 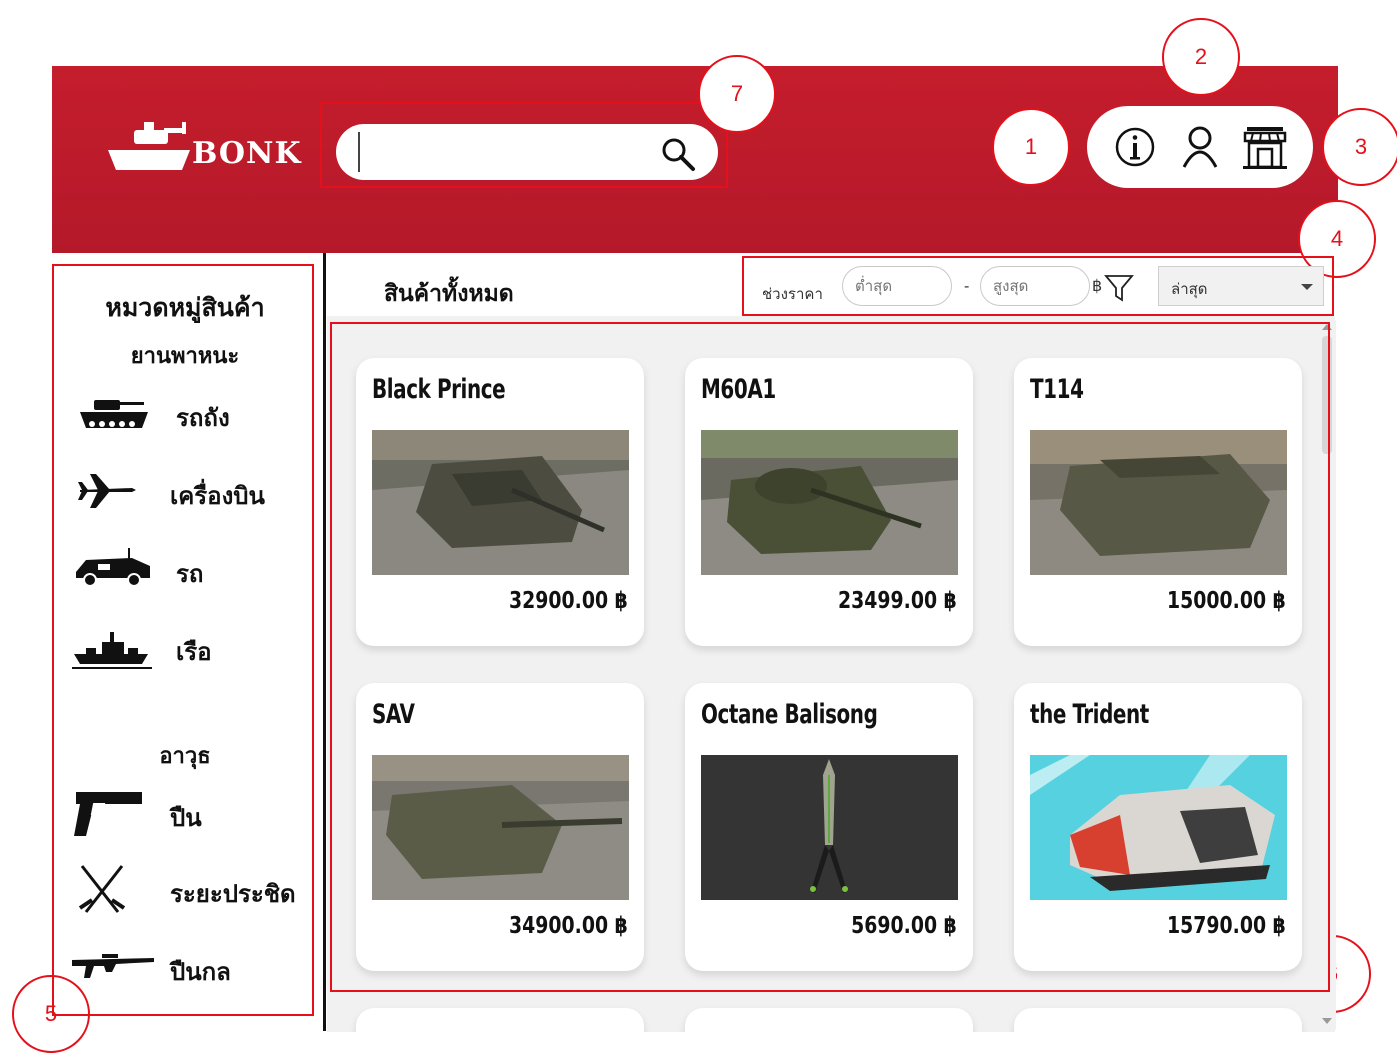 I want to click on search-icon, so click(x=678, y=154).